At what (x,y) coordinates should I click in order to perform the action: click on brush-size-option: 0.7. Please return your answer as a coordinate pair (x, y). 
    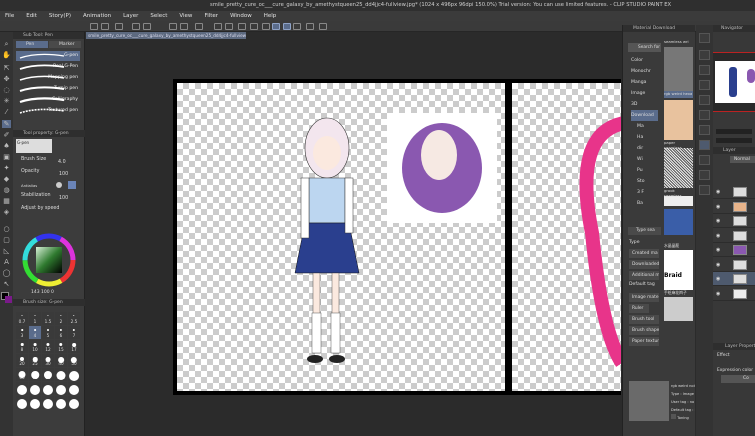
    Looking at the image, I should click on (22, 318).